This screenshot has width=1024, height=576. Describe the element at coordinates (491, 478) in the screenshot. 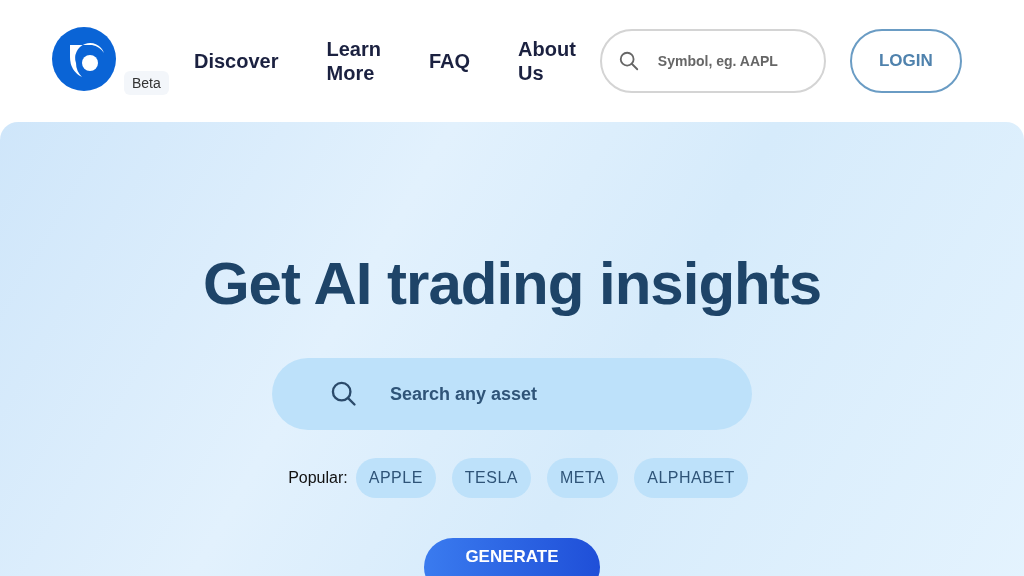

I see `asset-chip: TESLA` at that location.